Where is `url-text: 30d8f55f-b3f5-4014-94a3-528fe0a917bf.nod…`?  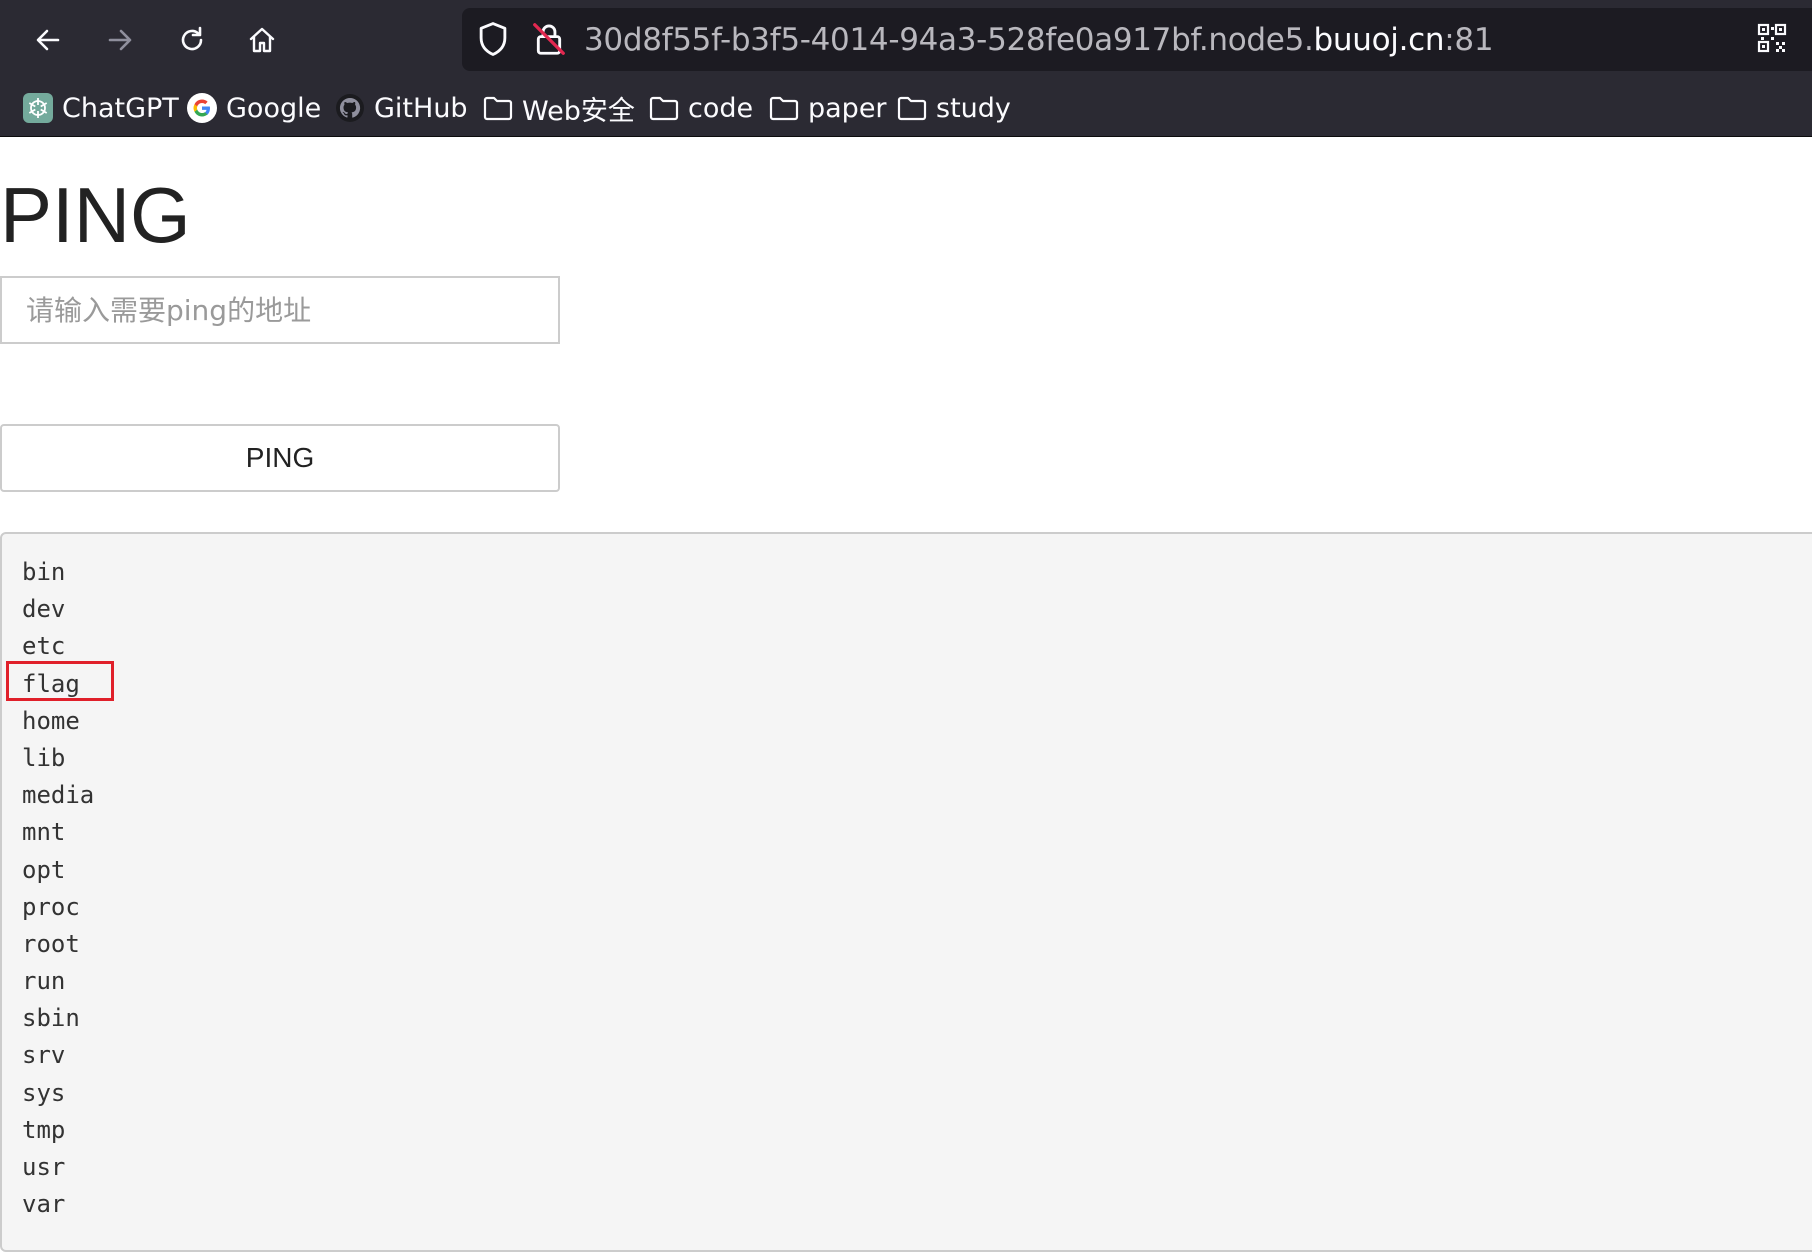
url-text: 30d8f55f-b3f5-4014-94a3-528fe0a917bf.nod… is located at coordinates (1039, 40).